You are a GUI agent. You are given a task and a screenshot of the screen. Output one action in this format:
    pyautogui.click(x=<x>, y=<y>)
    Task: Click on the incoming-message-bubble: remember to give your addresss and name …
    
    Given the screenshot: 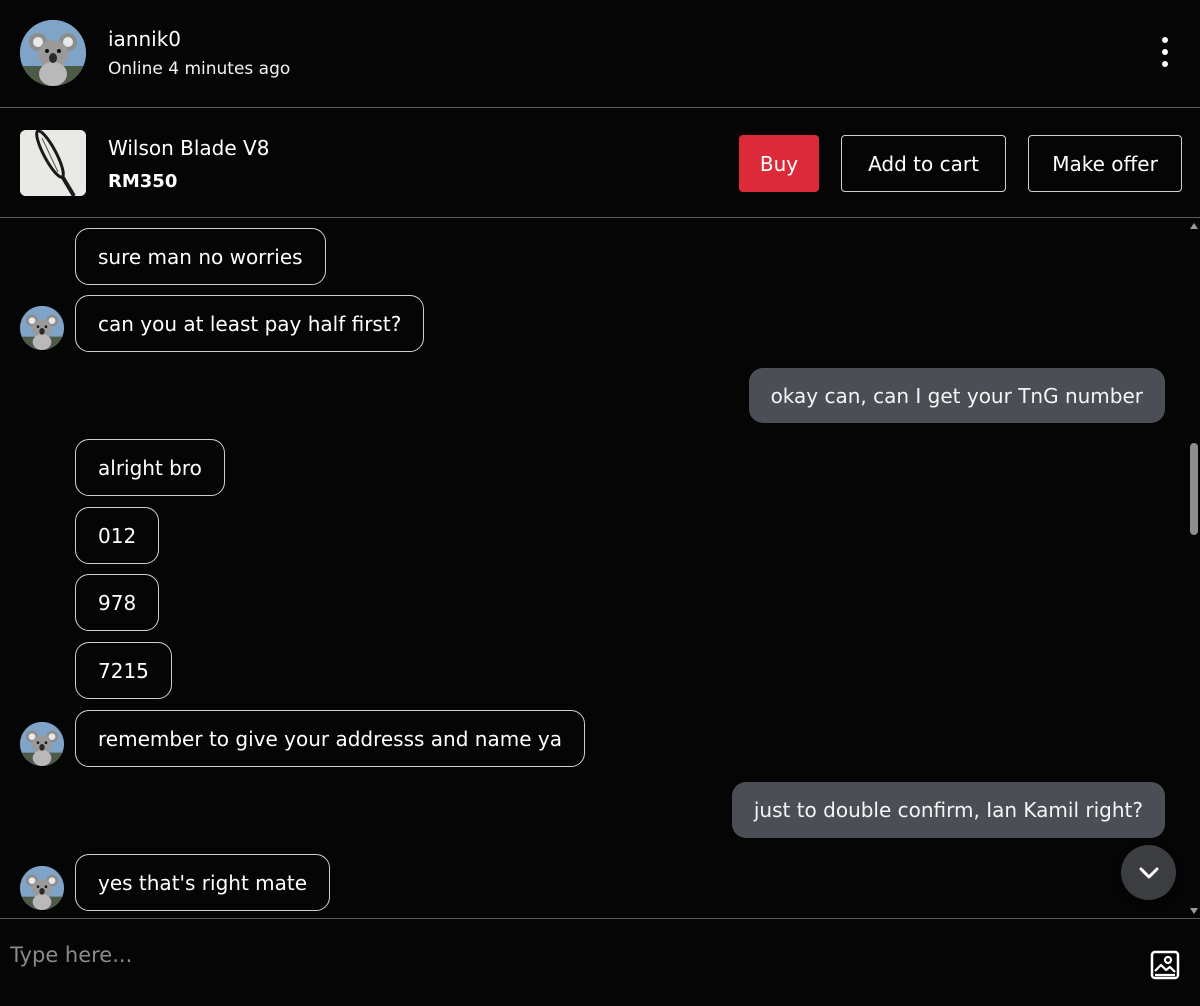 What is the action you would take?
    pyautogui.click(x=330, y=738)
    